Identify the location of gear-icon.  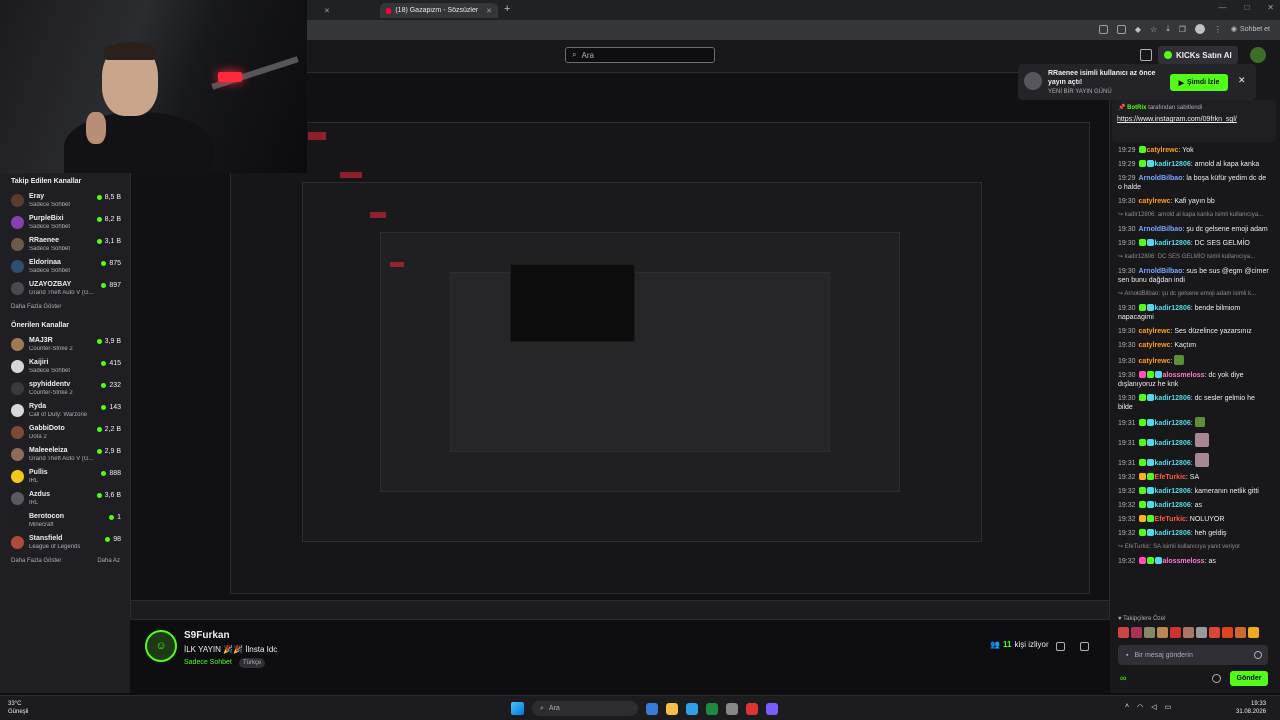
(1216, 678).